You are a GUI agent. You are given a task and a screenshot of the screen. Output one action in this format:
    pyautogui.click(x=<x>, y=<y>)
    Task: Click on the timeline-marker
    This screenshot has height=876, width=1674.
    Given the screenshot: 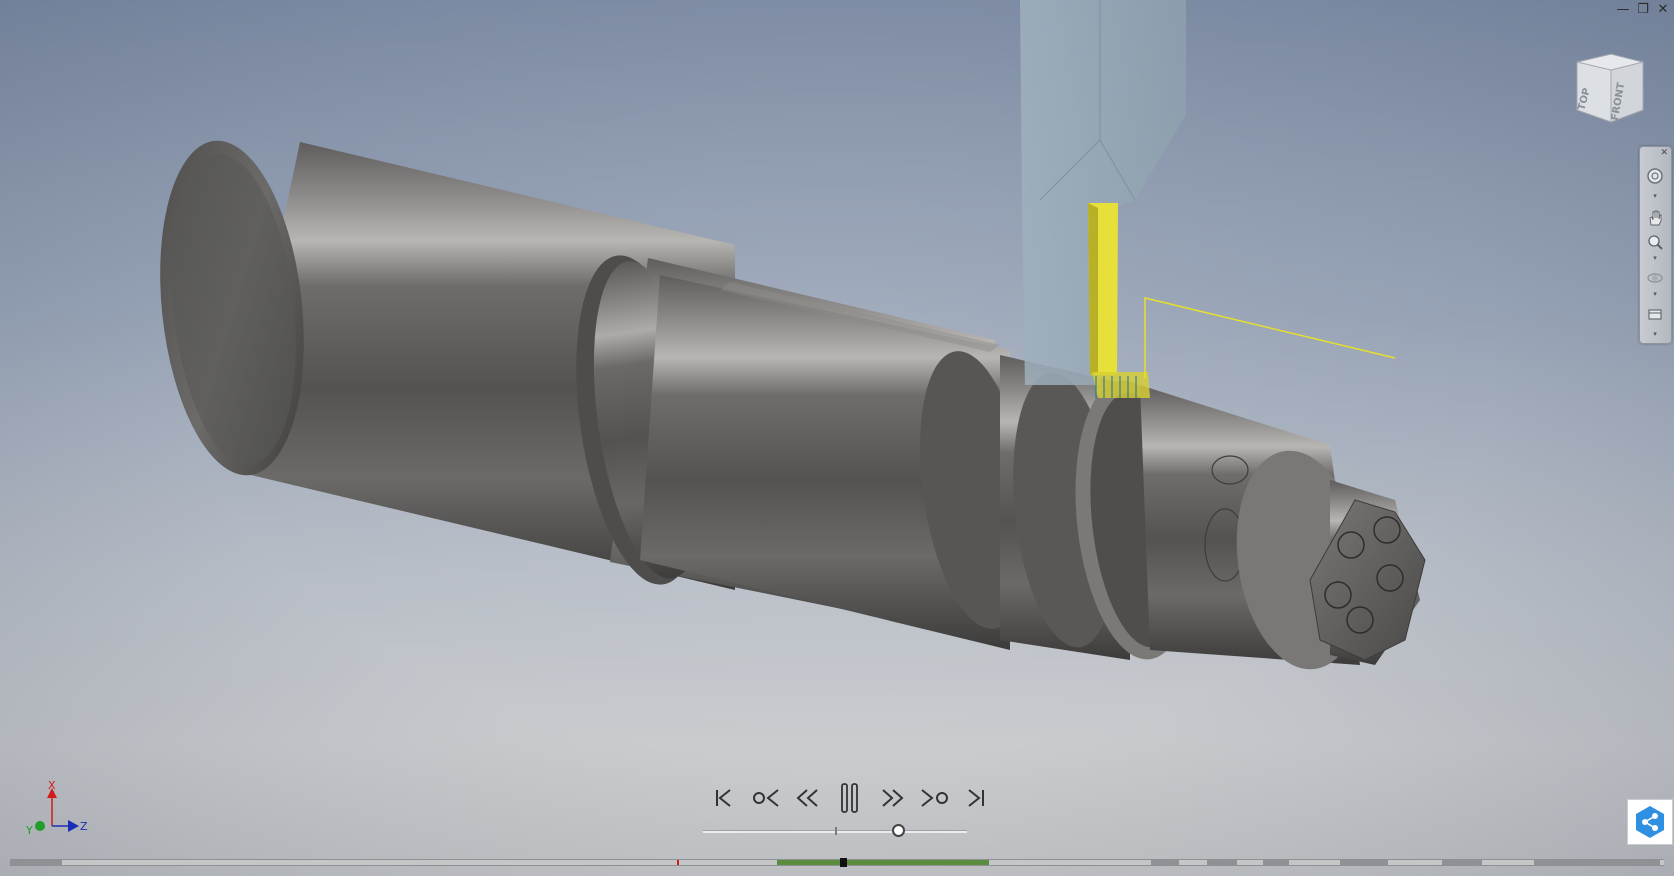 What is the action you would take?
    pyautogui.click(x=678, y=862)
    